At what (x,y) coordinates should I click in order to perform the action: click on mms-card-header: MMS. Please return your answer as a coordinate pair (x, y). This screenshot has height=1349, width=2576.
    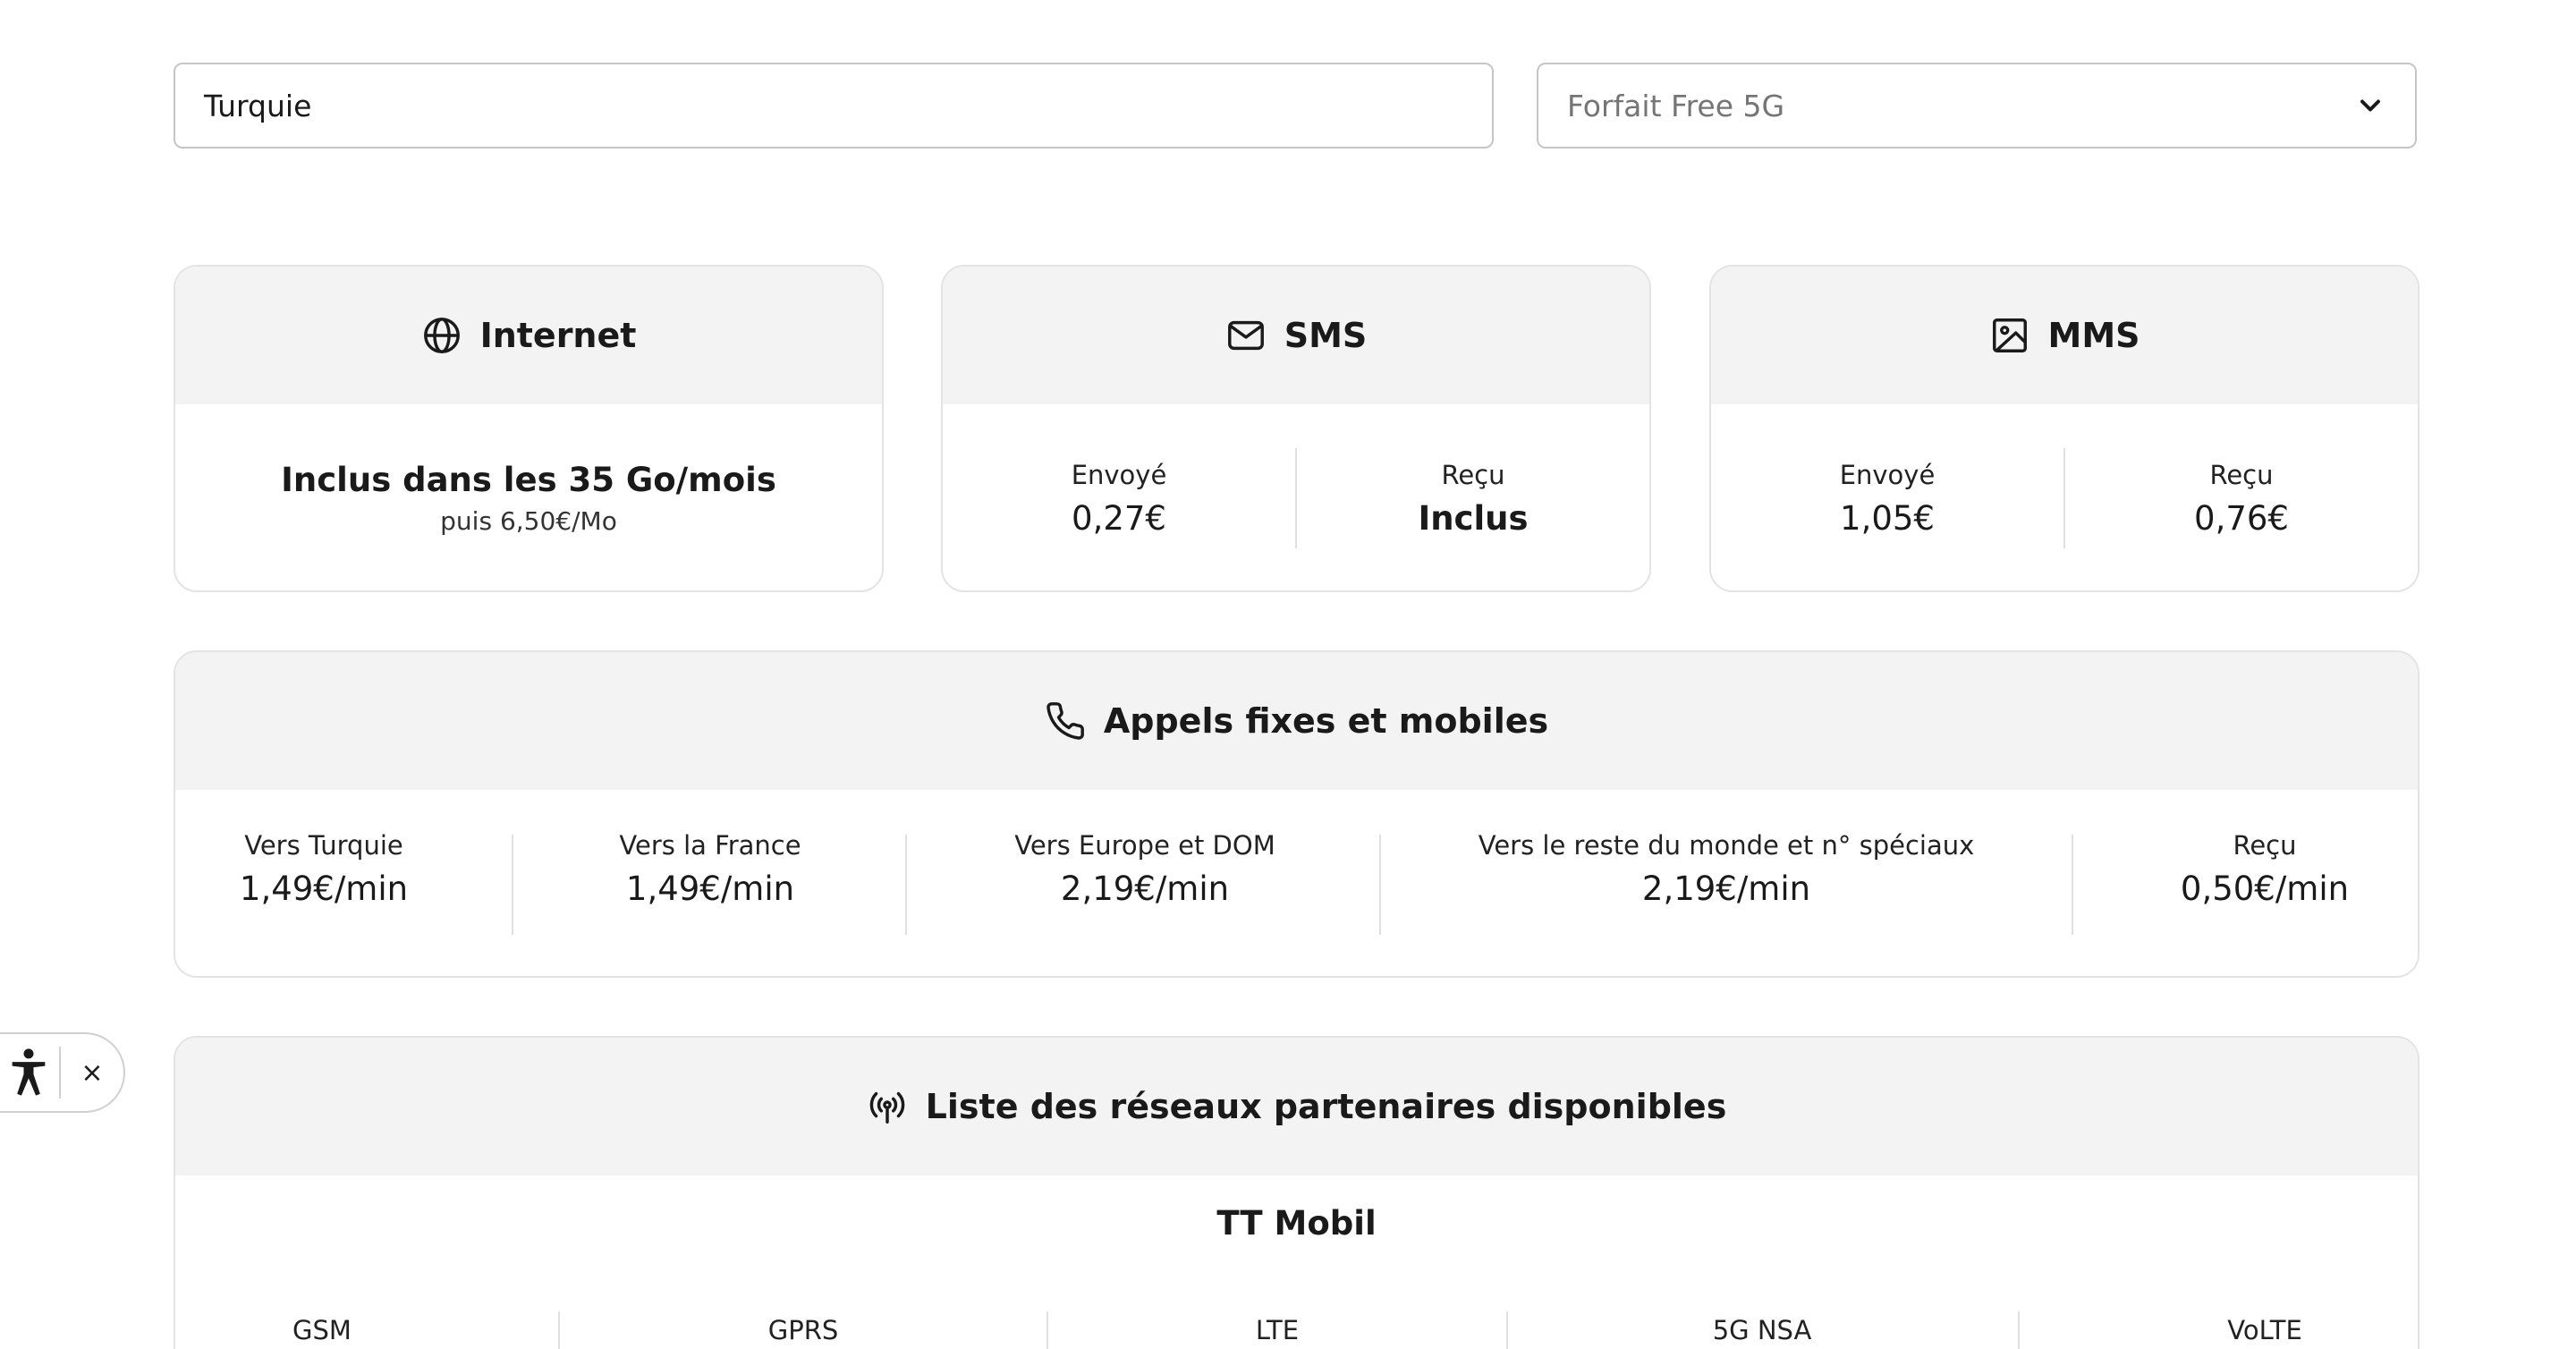
    Looking at the image, I should click on (2064, 335).